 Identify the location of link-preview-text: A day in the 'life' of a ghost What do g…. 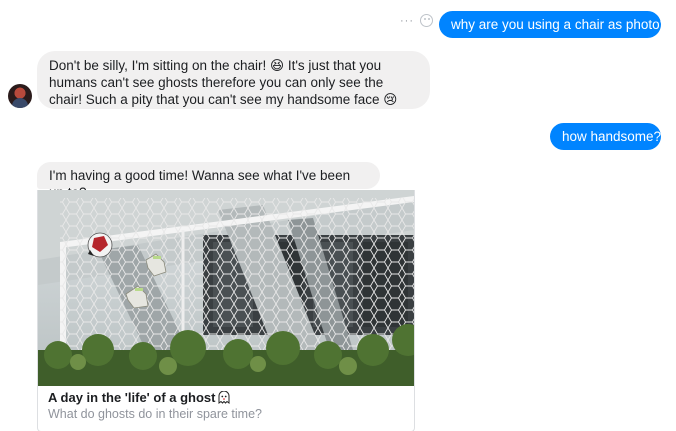
(226, 404).